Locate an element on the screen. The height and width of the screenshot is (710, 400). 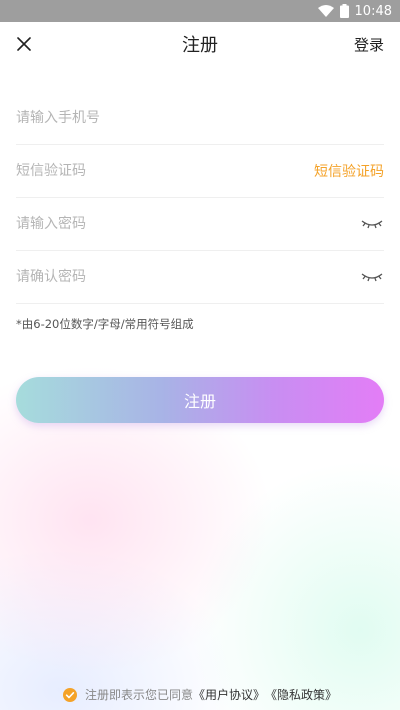
wifi-icon is located at coordinates (325, 11).